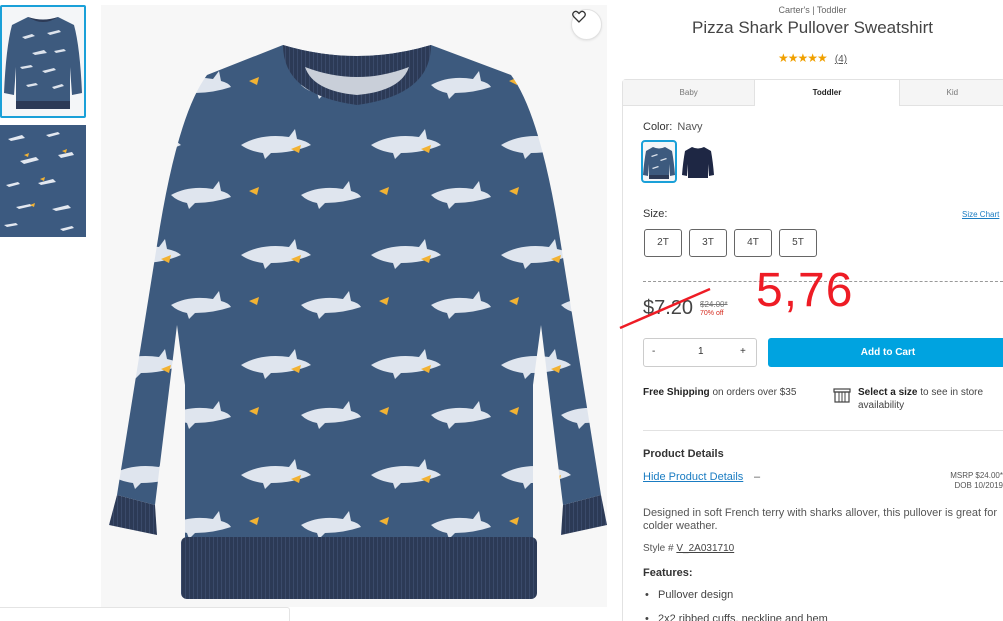  Describe the element at coordinates (586, 24) in the screenshot. I see `wishlist-button` at that location.